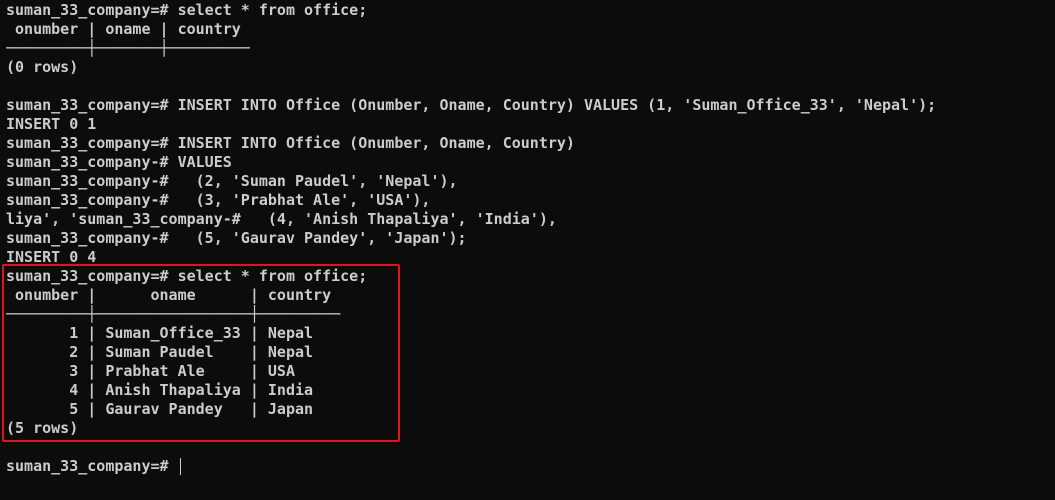 This screenshot has height=500, width=1055. I want to click on text-cursor, so click(180, 466).